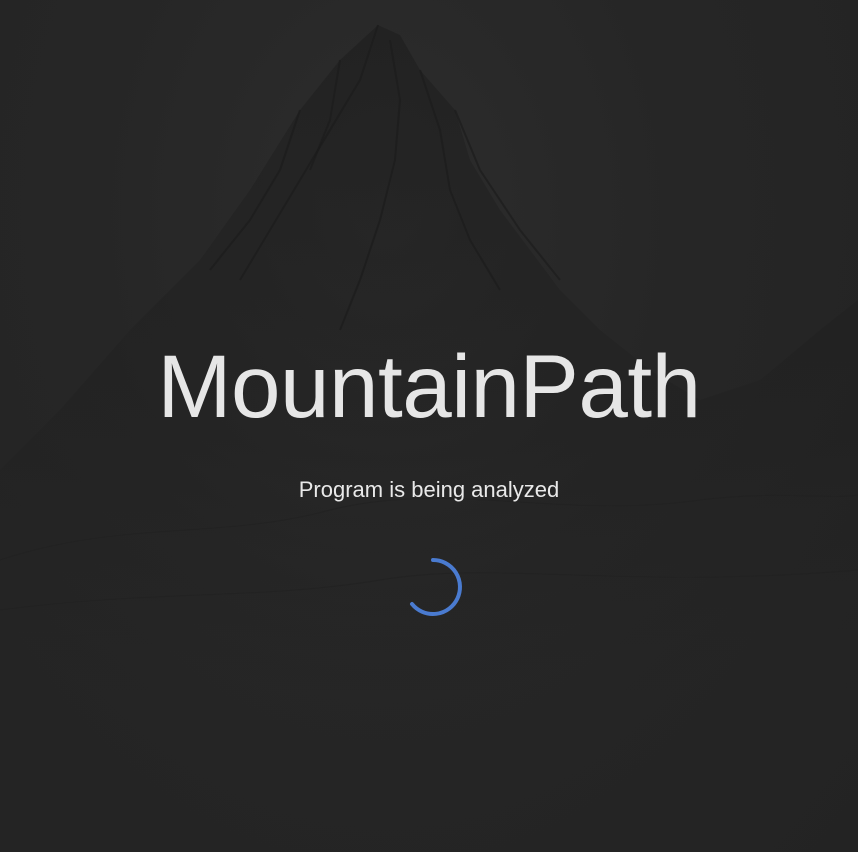 The height and width of the screenshot is (852, 858). What do you see at coordinates (433, 587) in the screenshot?
I see `spinner-icon` at bounding box center [433, 587].